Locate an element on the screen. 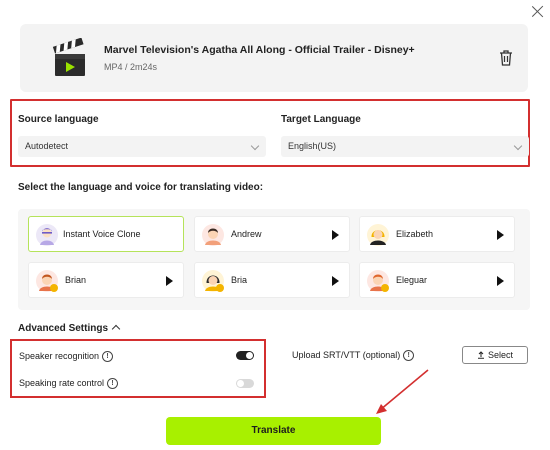  speaking-rate-label: Speaking rate control! is located at coordinates (69, 384).